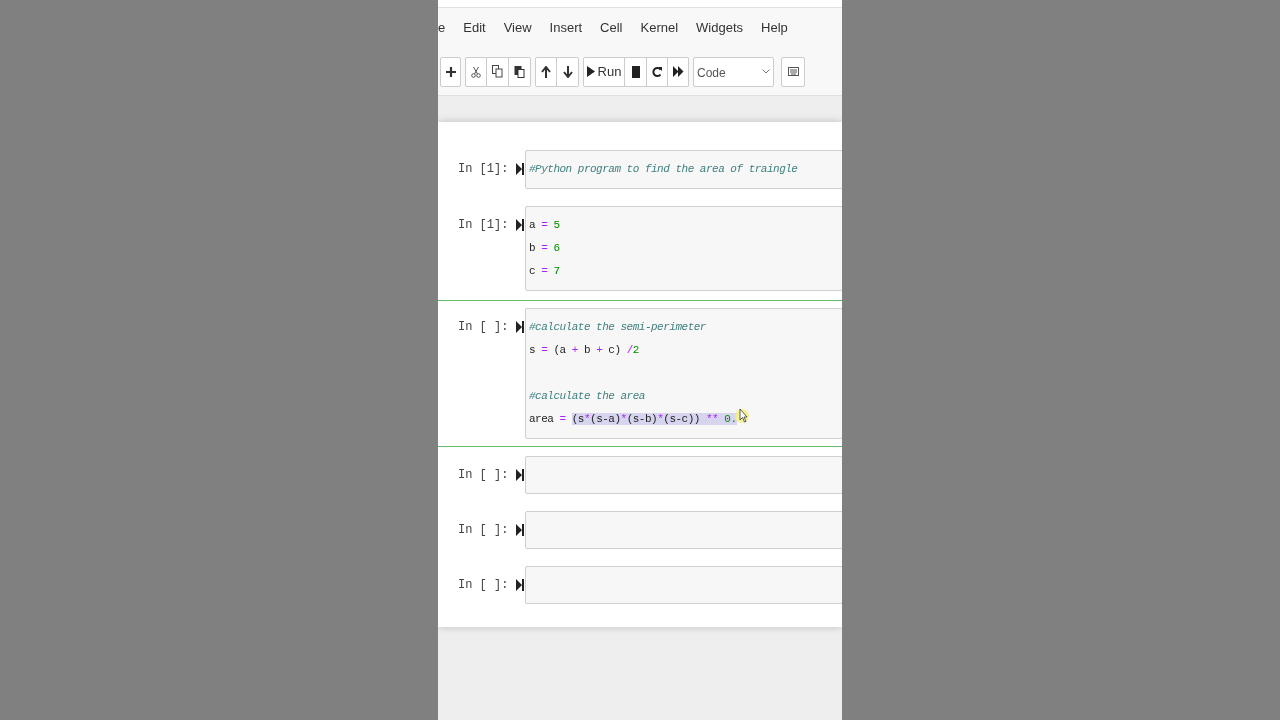  I want to click on menu-item: e, so click(442, 28).